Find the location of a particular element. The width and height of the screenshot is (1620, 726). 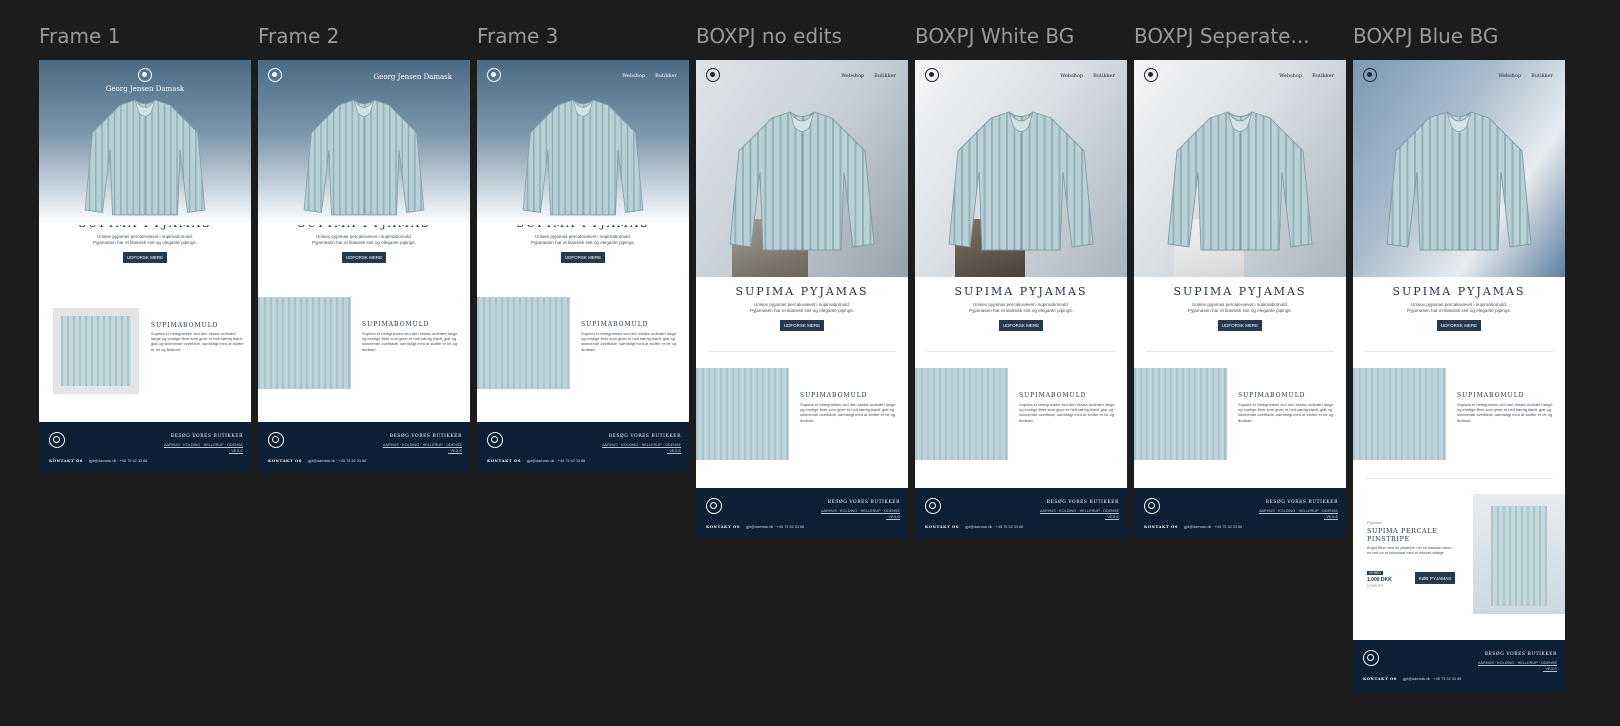

divider is located at coordinates (1459, 478).